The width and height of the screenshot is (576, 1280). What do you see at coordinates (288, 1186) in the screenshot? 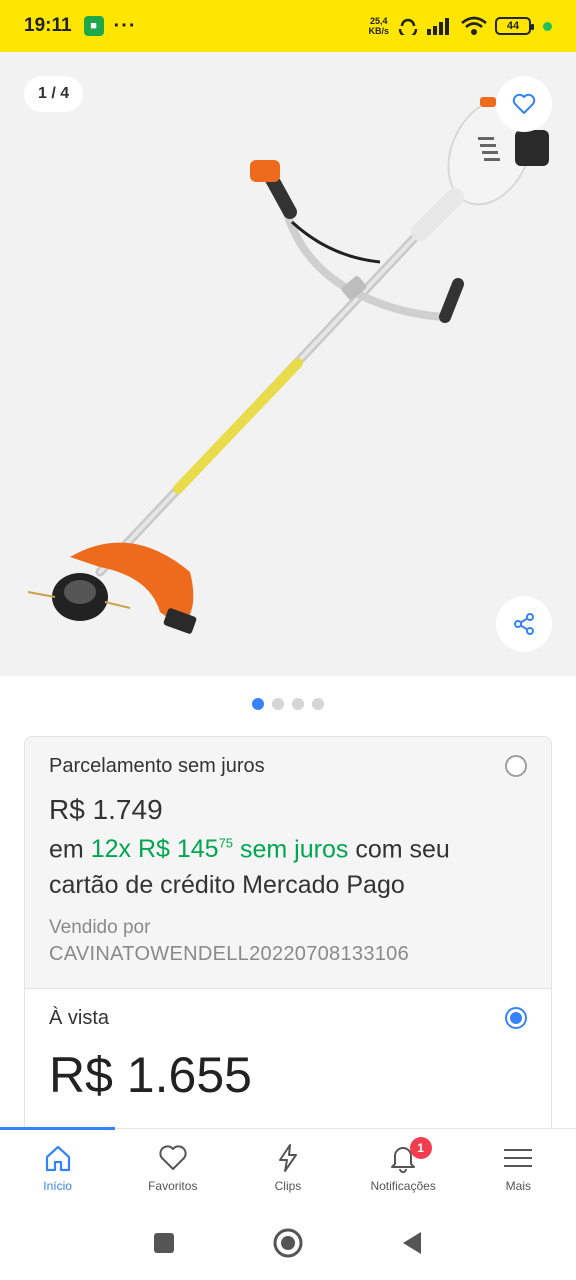
I see `nav-label-clips: Clips` at bounding box center [288, 1186].